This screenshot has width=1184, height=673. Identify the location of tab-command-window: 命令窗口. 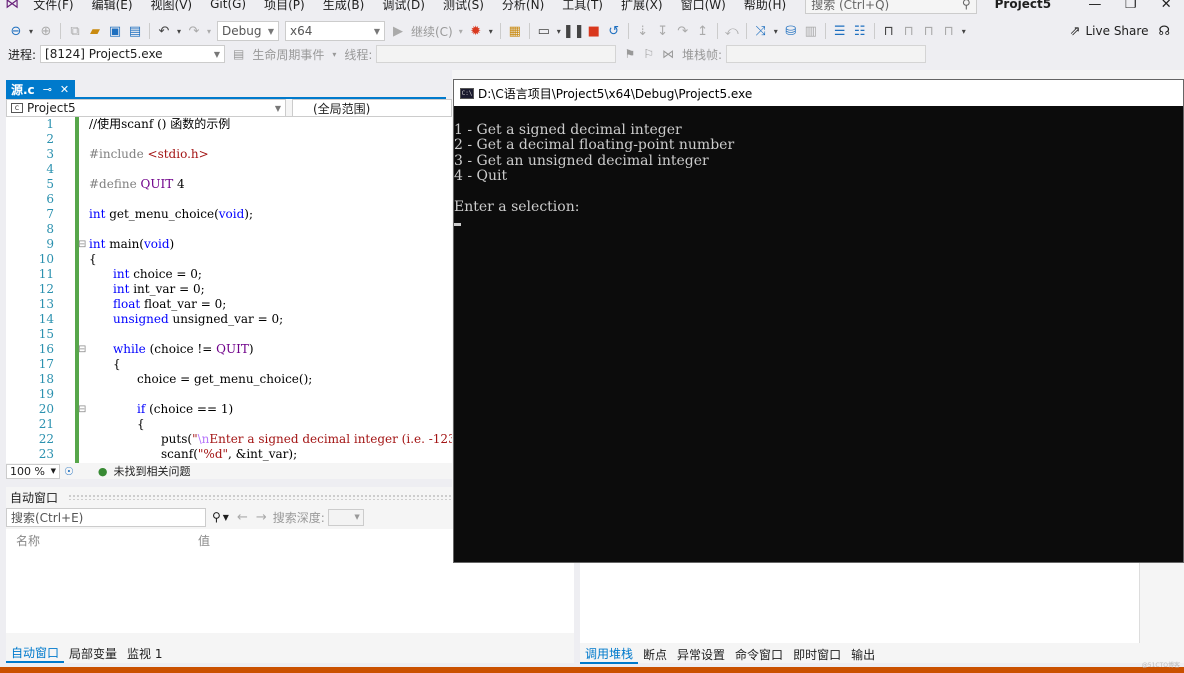
(759, 654).